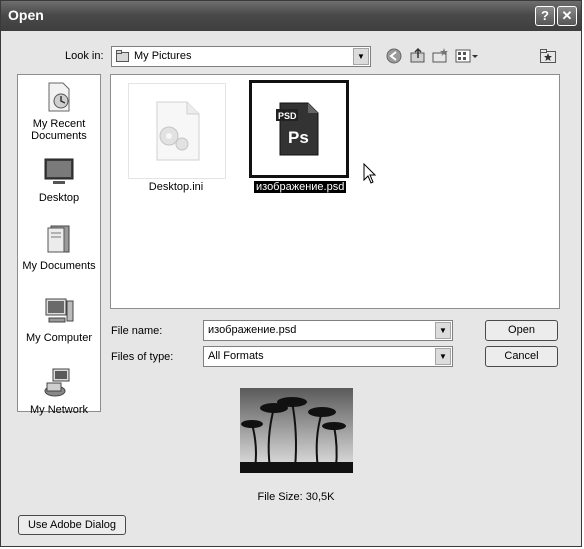 The height and width of the screenshot is (549, 584). I want to click on file-type-value: All Formats, so click(236, 356).